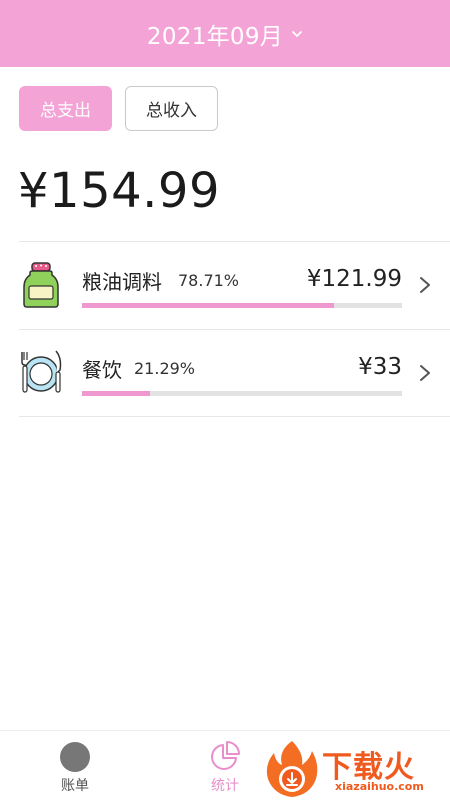 The width and height of the screenshot is (450, 800). What do you see at coordinates (234, 416) in the screenshot?
I see `divider` at bounding box center [234, 416].